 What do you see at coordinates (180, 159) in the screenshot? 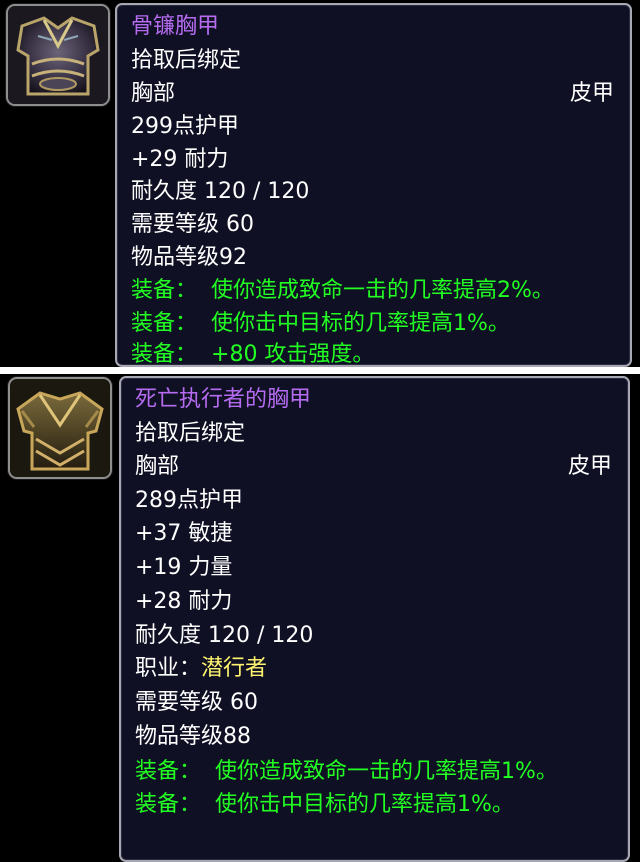
I see `stat-line: +29 耐力` at bounding box center [180, 159].